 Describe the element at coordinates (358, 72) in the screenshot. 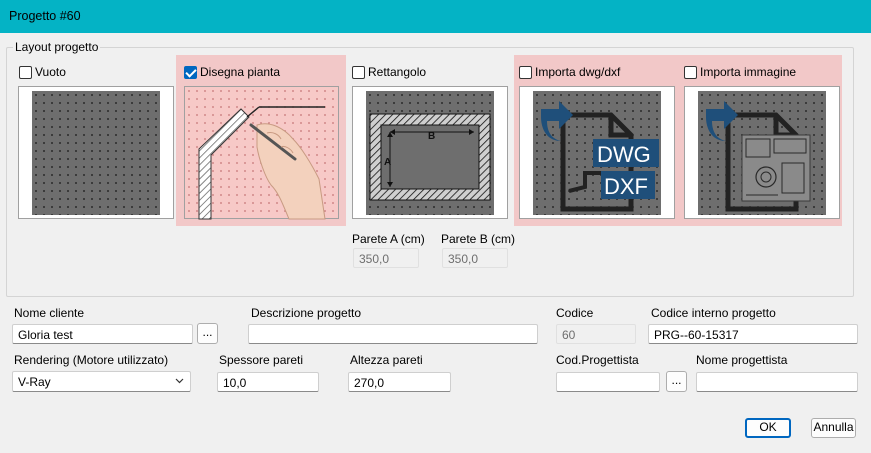

I see `checkbox-rettangolo` at that location.